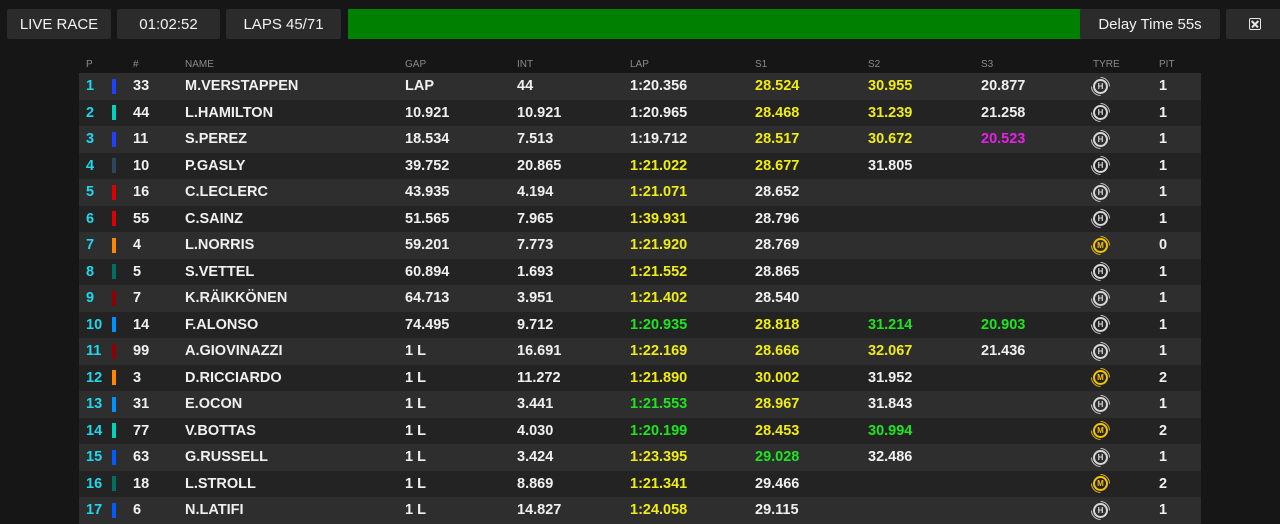  I want to click on table-row: 13 31 E.OCON 1 L 3.441 1:21.553 28.967 31.843 H 1, so click(640, 404).